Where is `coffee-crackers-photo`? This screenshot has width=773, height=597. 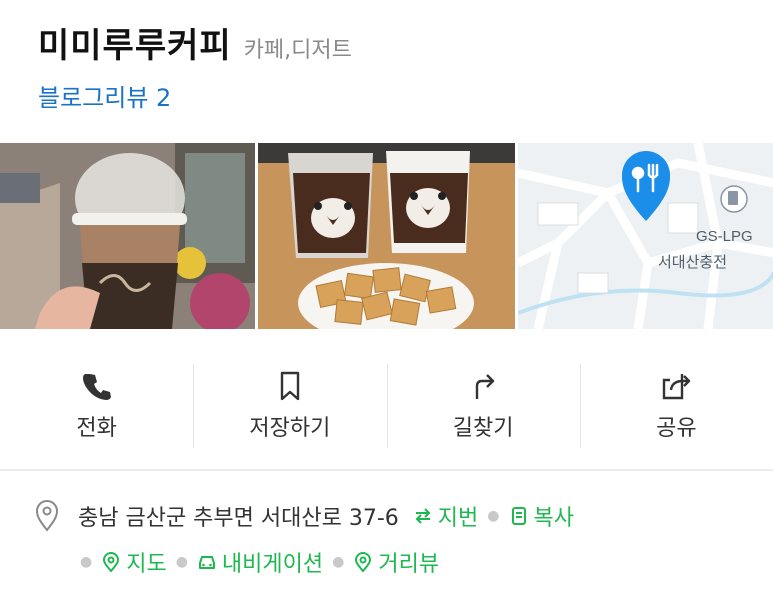
coffee-crackers-photo is located at coordinates (386, 236).